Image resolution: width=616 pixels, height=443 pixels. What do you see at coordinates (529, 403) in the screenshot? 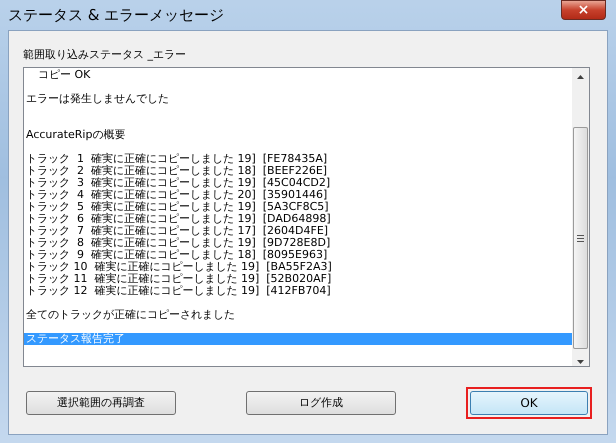
I see `ok-button: OK` at bounding box center [529, 403].